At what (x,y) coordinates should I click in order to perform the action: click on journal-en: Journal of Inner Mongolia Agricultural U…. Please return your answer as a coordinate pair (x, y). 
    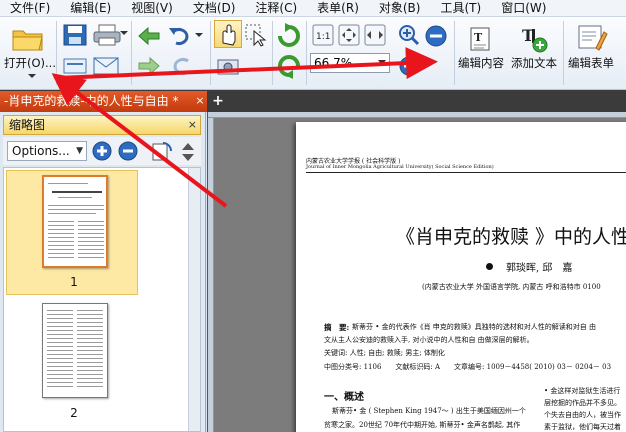
    Looking at the image, I should click on (400, 167).